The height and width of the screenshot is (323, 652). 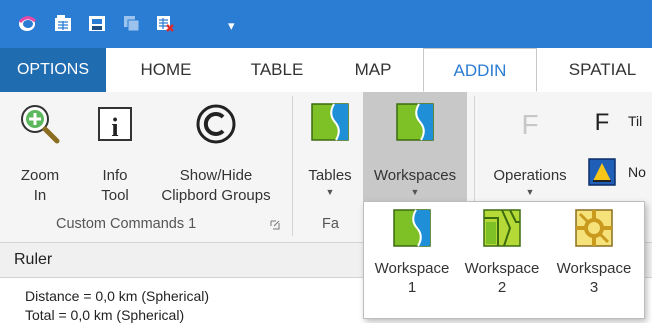 What do you see at coordinates (502, 252) in the screenshot?
I see `workspace-2-item: Workspace 2` at bounding box center [502, 252].